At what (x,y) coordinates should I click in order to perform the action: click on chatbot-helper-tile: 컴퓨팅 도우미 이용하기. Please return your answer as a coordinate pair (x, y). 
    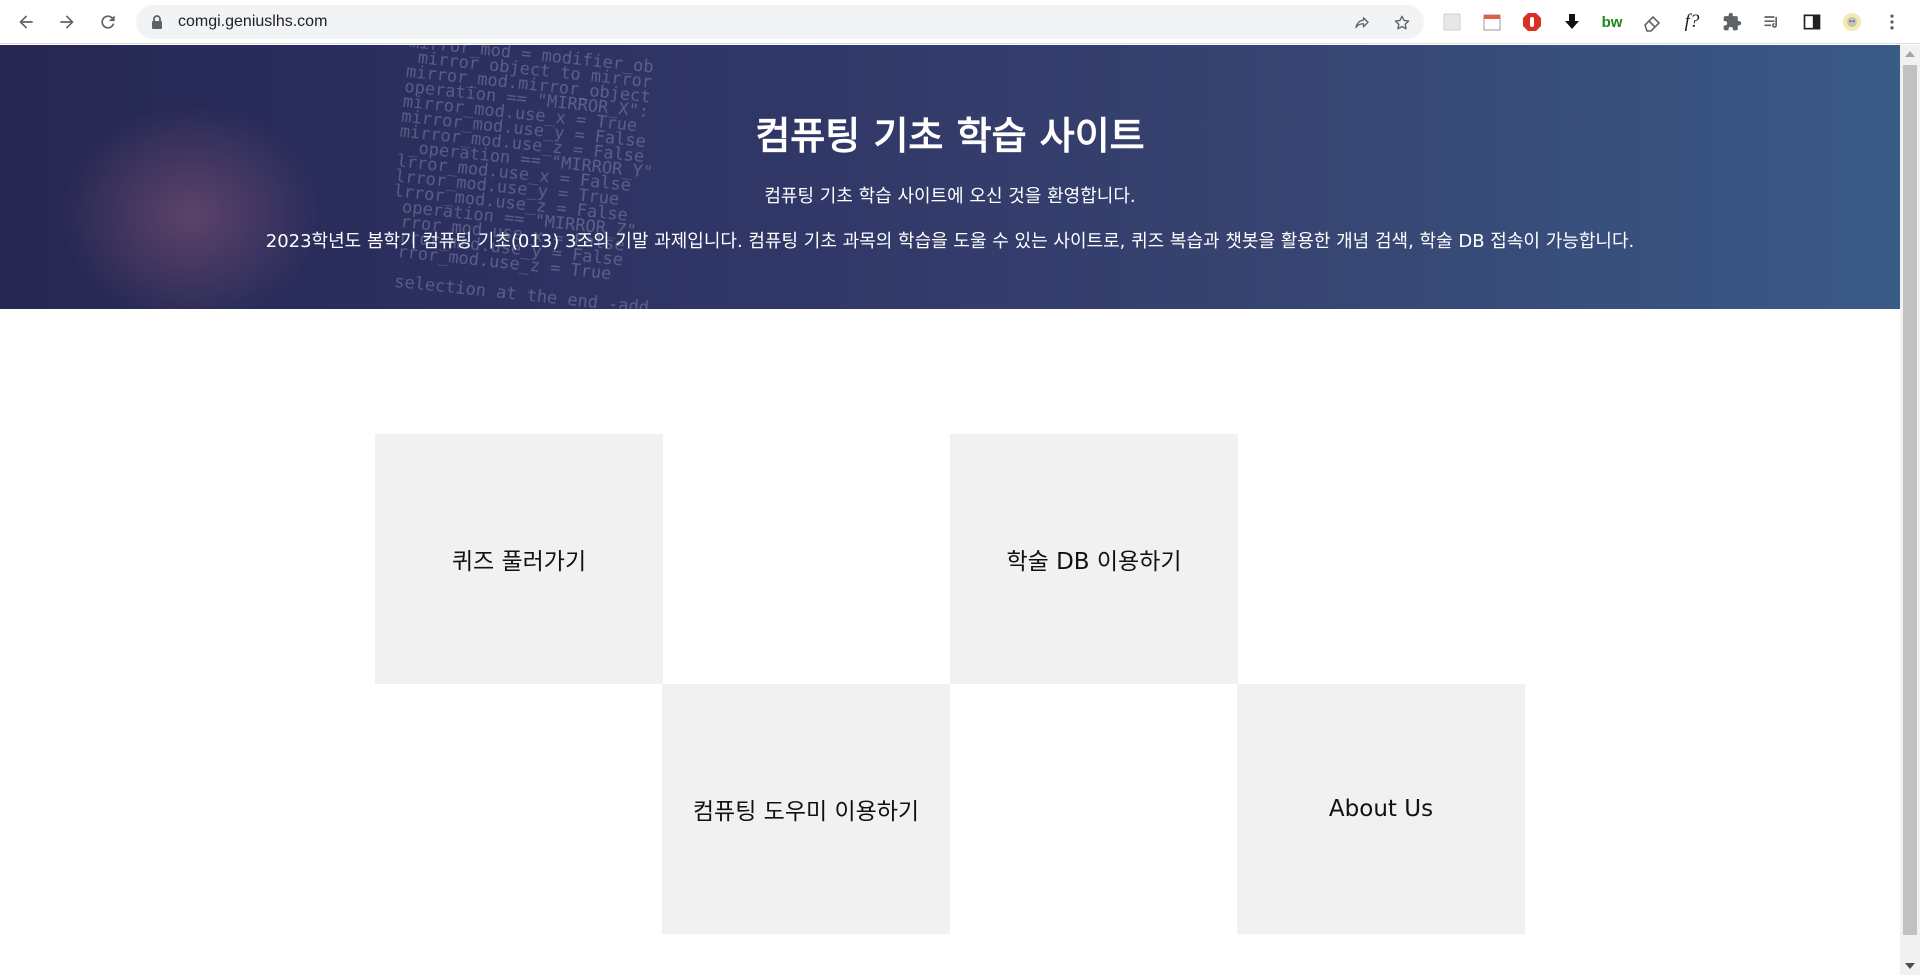
    Looking at the image, I should click on (806, 809).